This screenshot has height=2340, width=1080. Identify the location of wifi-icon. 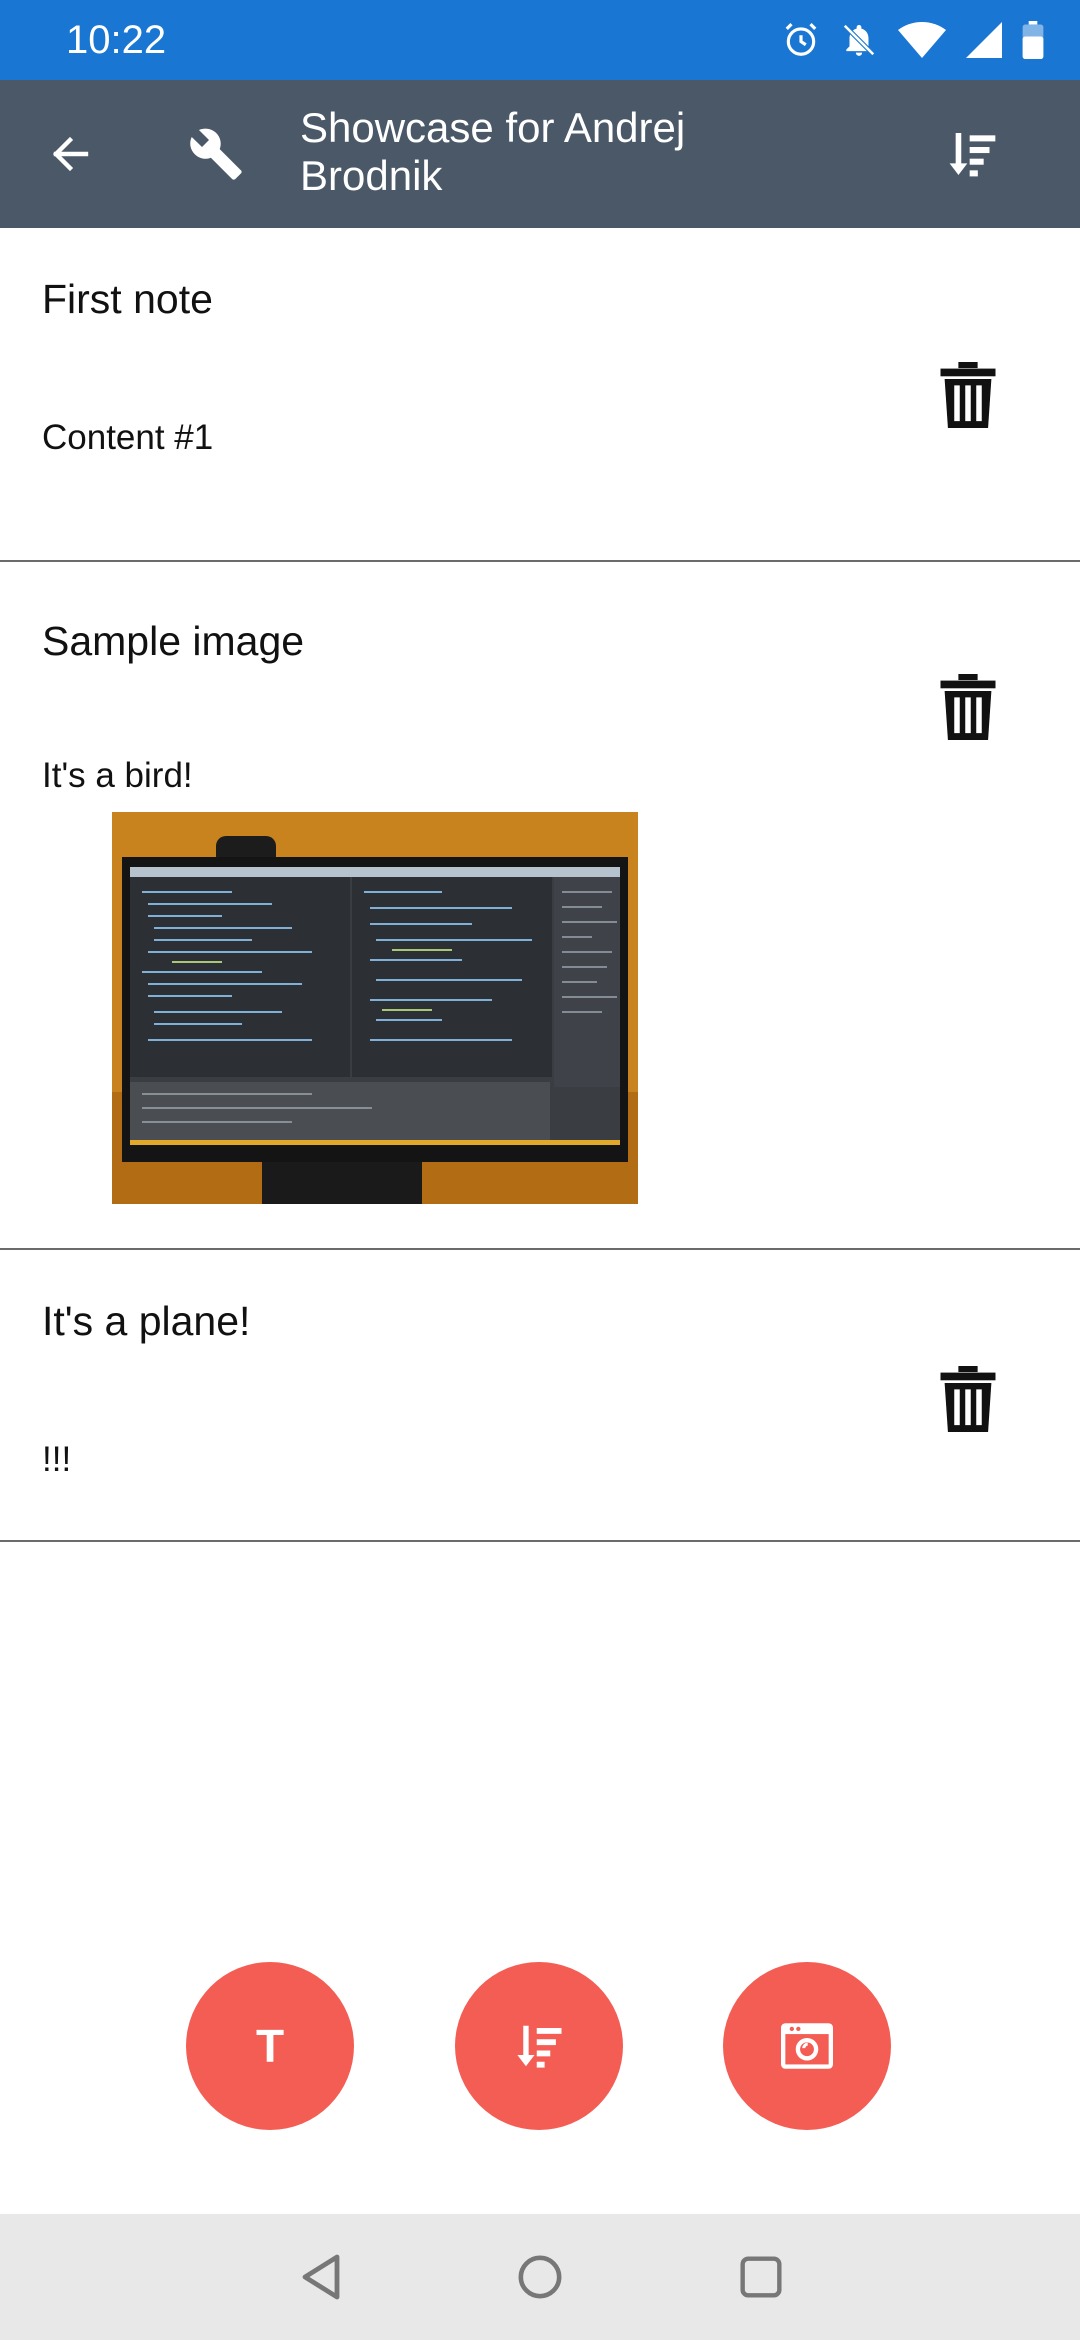
(922, 40).